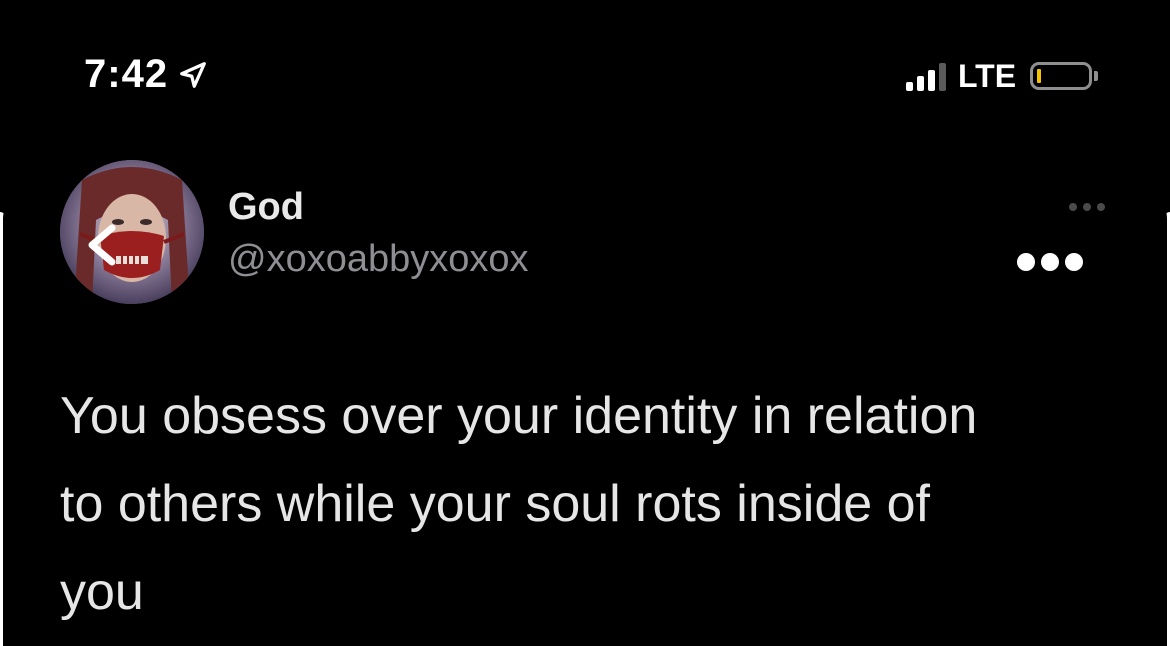 The width and height of the screenshot is (1170, 646). I want to click on battery-level, so click(1039, 76).